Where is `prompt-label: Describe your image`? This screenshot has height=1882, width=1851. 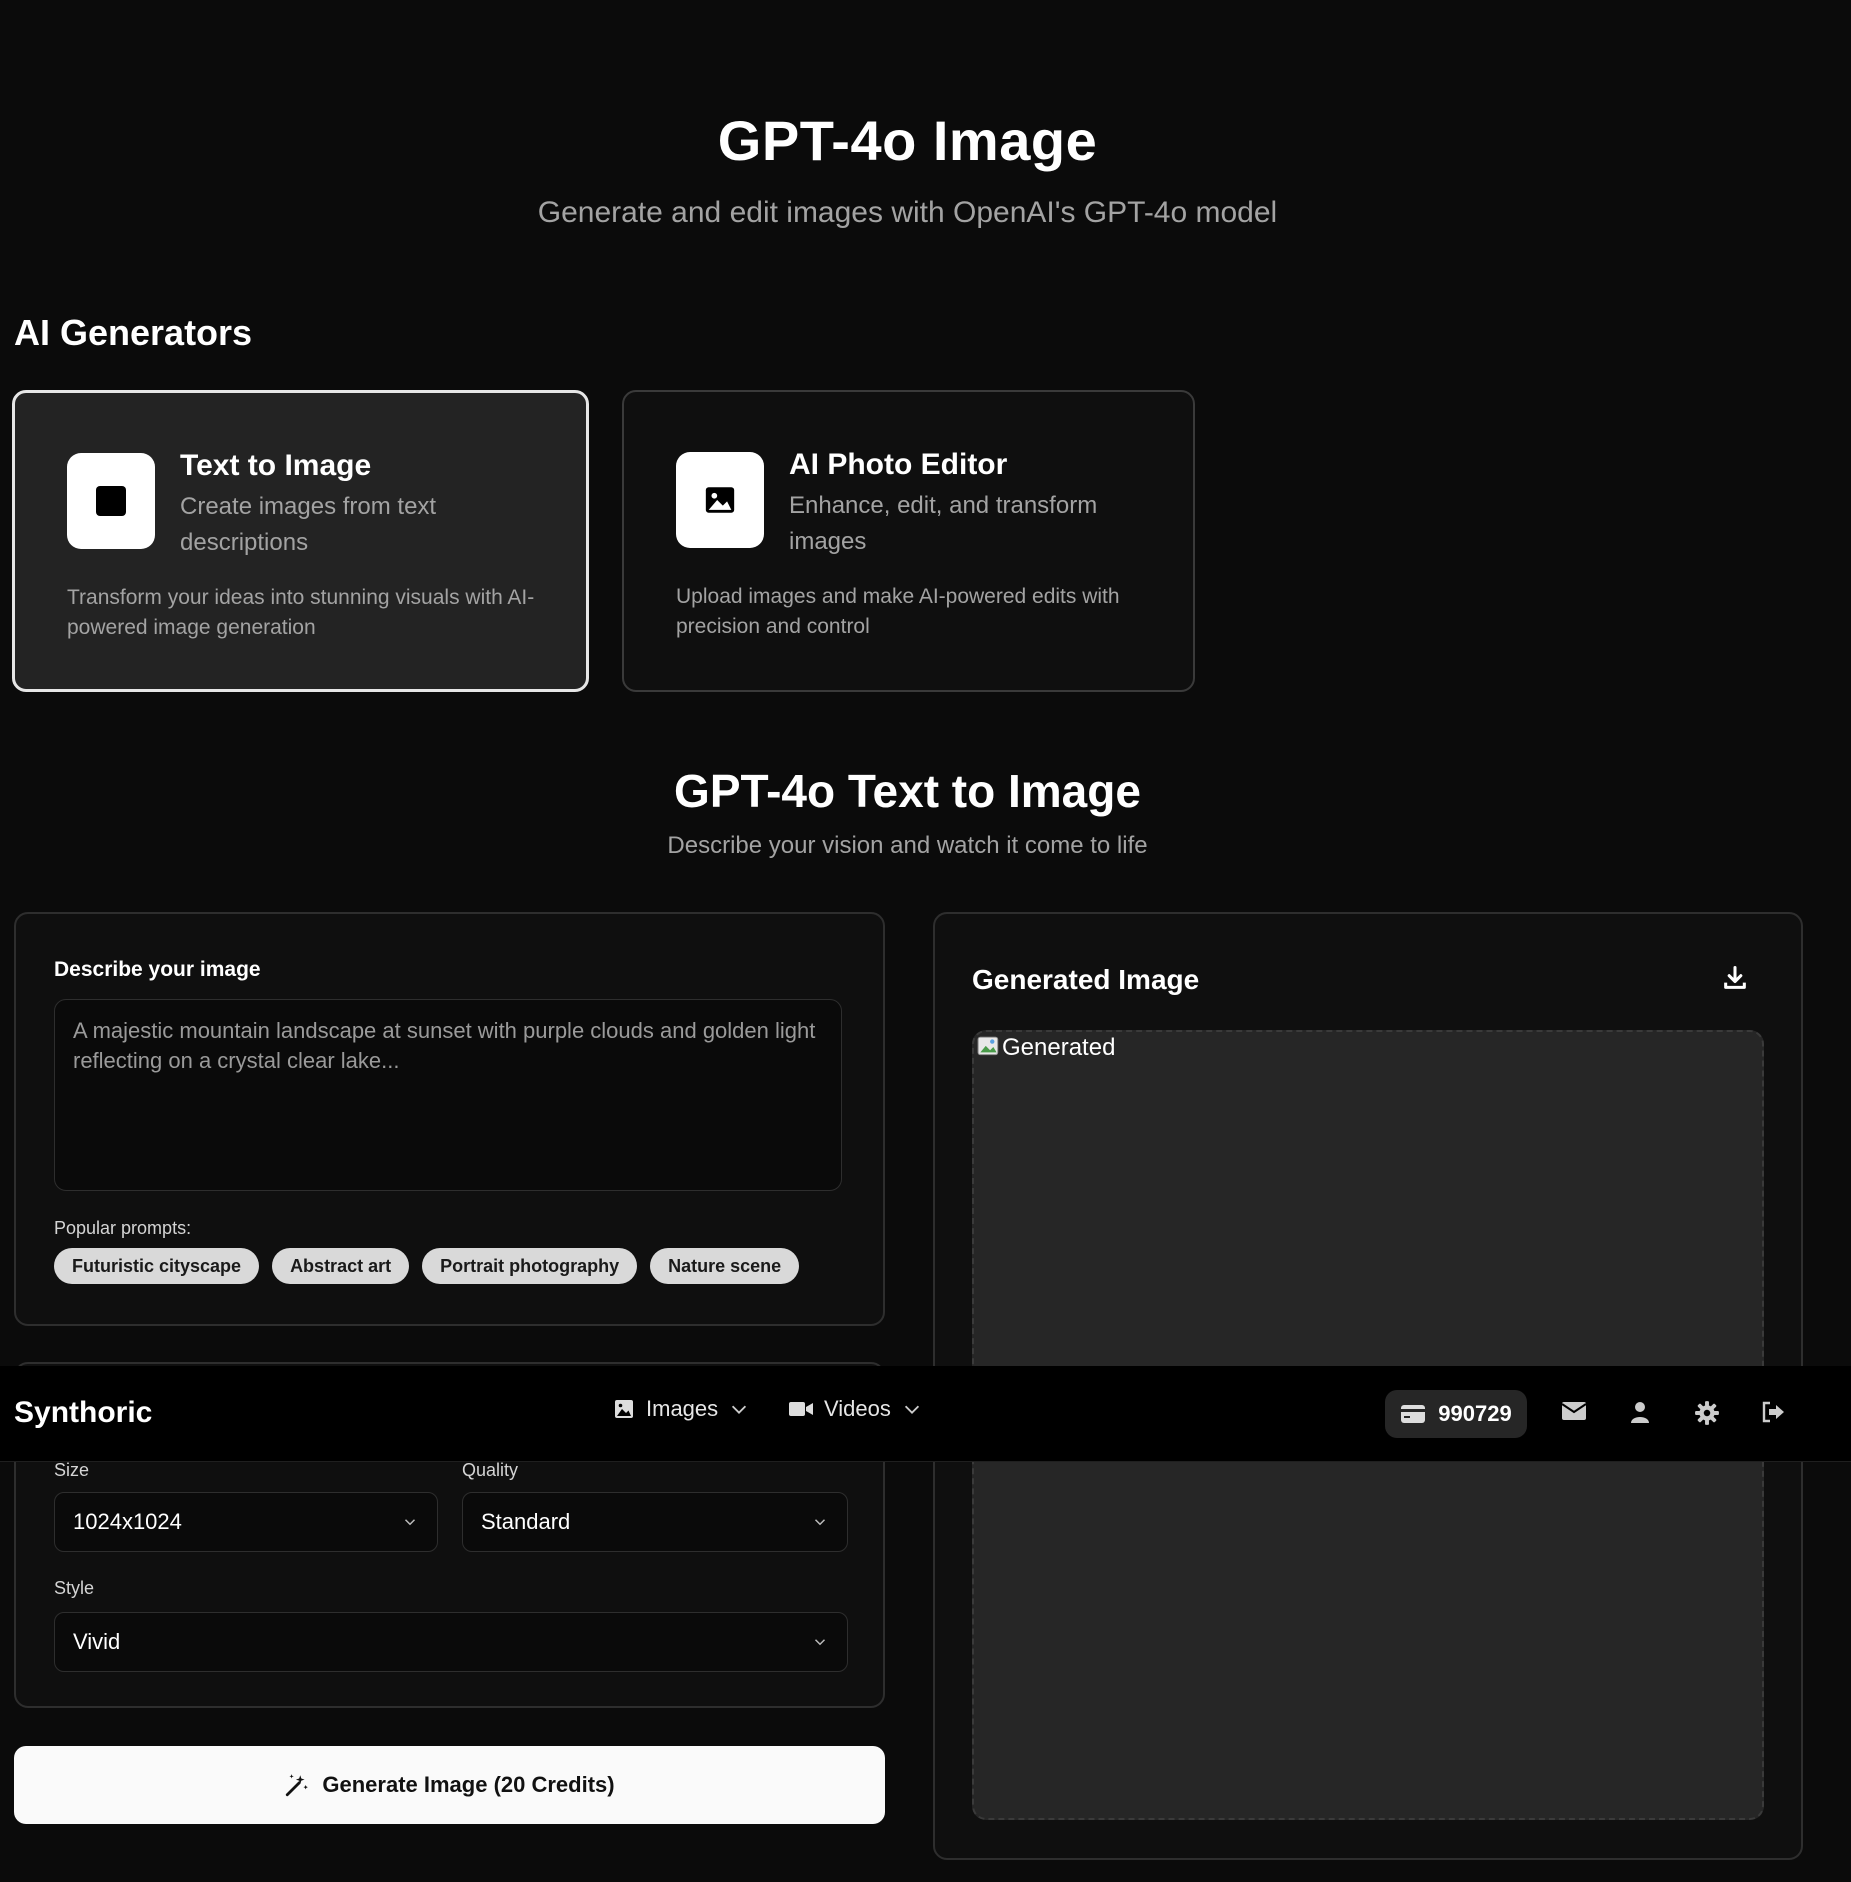 prompt-label: Describe your image is located at coordinates (157, 969).